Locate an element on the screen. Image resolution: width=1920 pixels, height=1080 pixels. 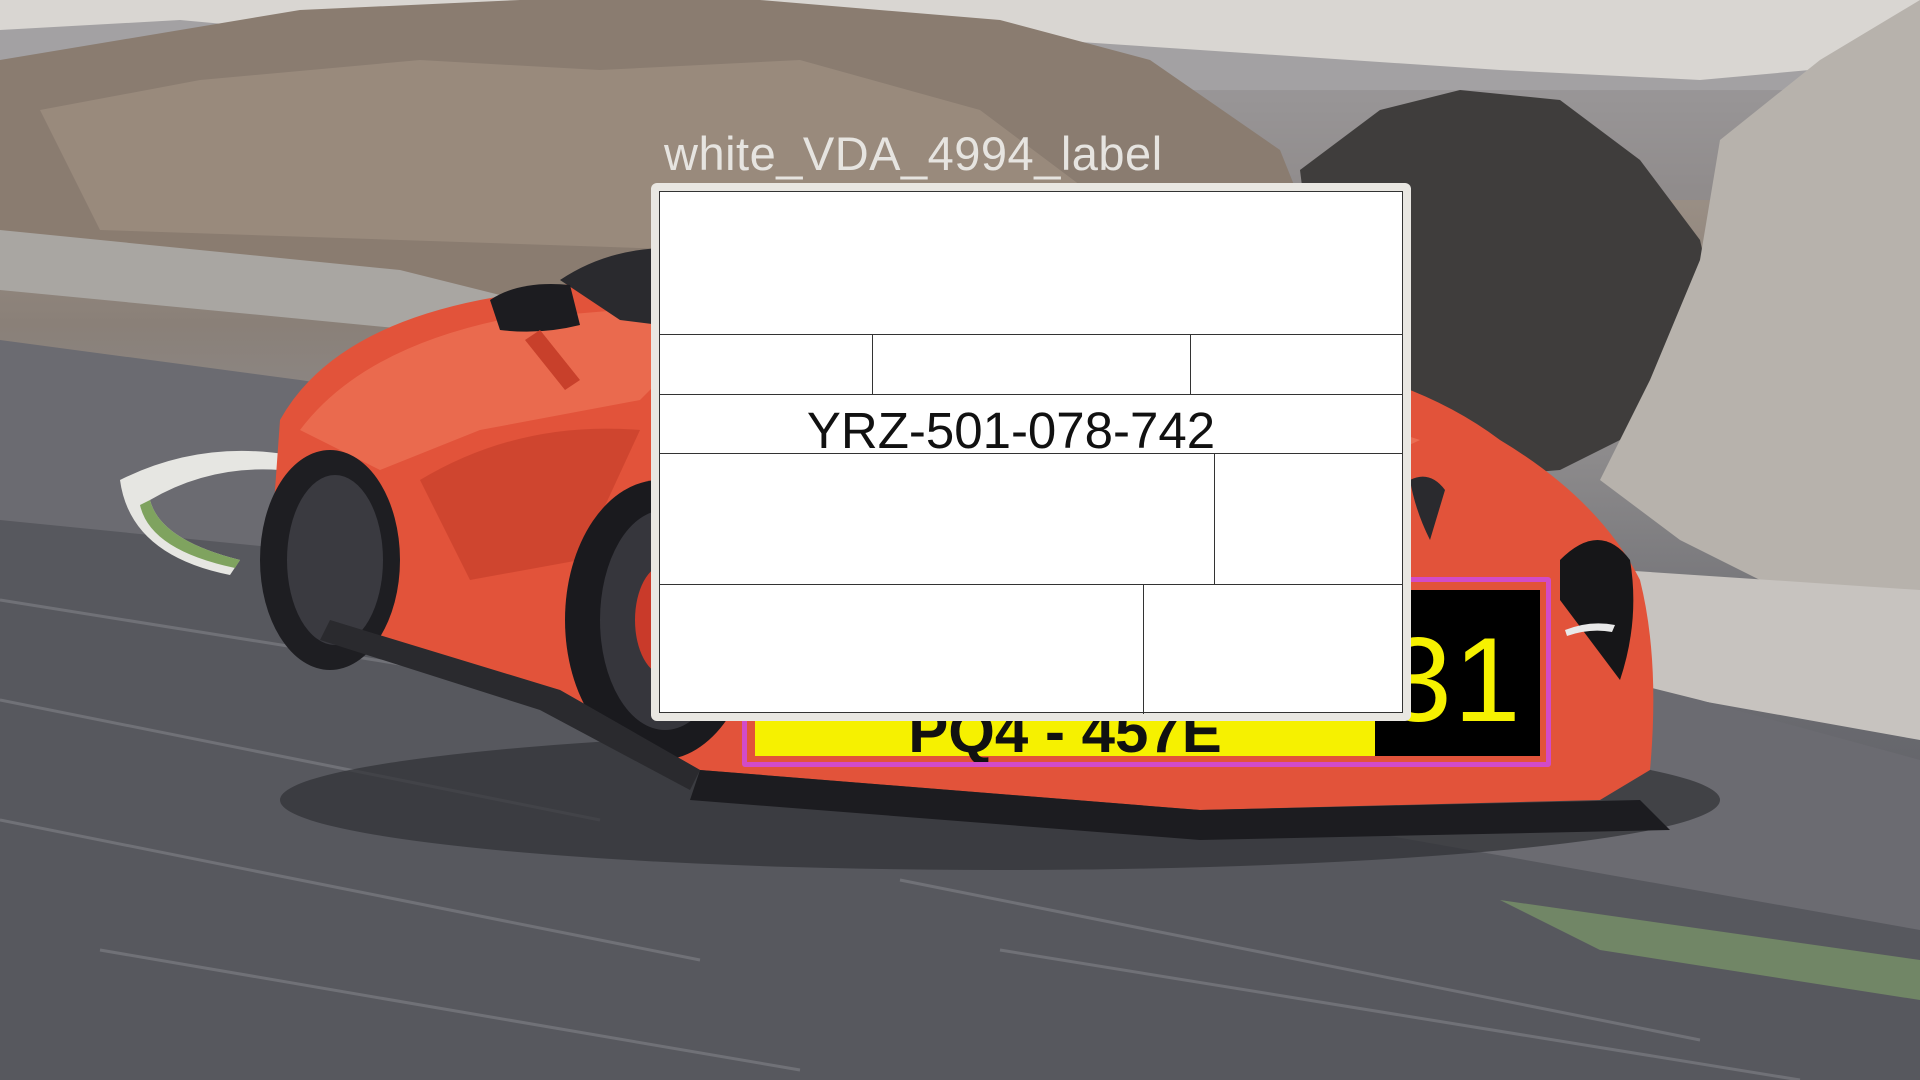
label-caption: white_VDA_4994_label is located at coordinates (913, 153).